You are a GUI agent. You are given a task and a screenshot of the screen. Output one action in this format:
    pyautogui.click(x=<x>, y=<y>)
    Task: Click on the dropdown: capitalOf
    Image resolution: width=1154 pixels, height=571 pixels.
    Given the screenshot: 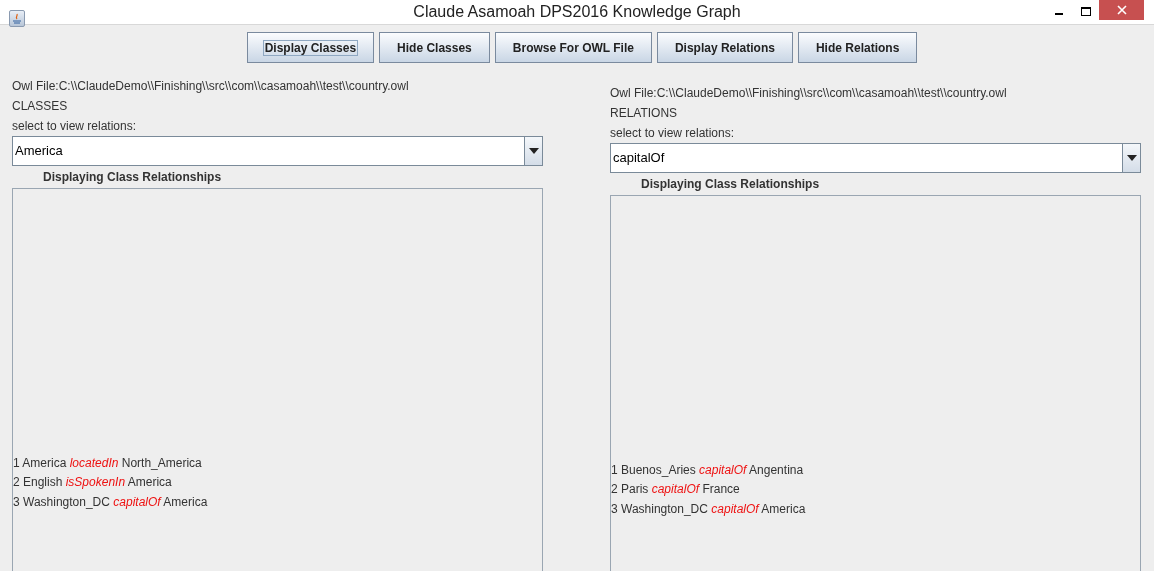 What is the action you would take?
    pyautogui.click(x=875, y=158)
    